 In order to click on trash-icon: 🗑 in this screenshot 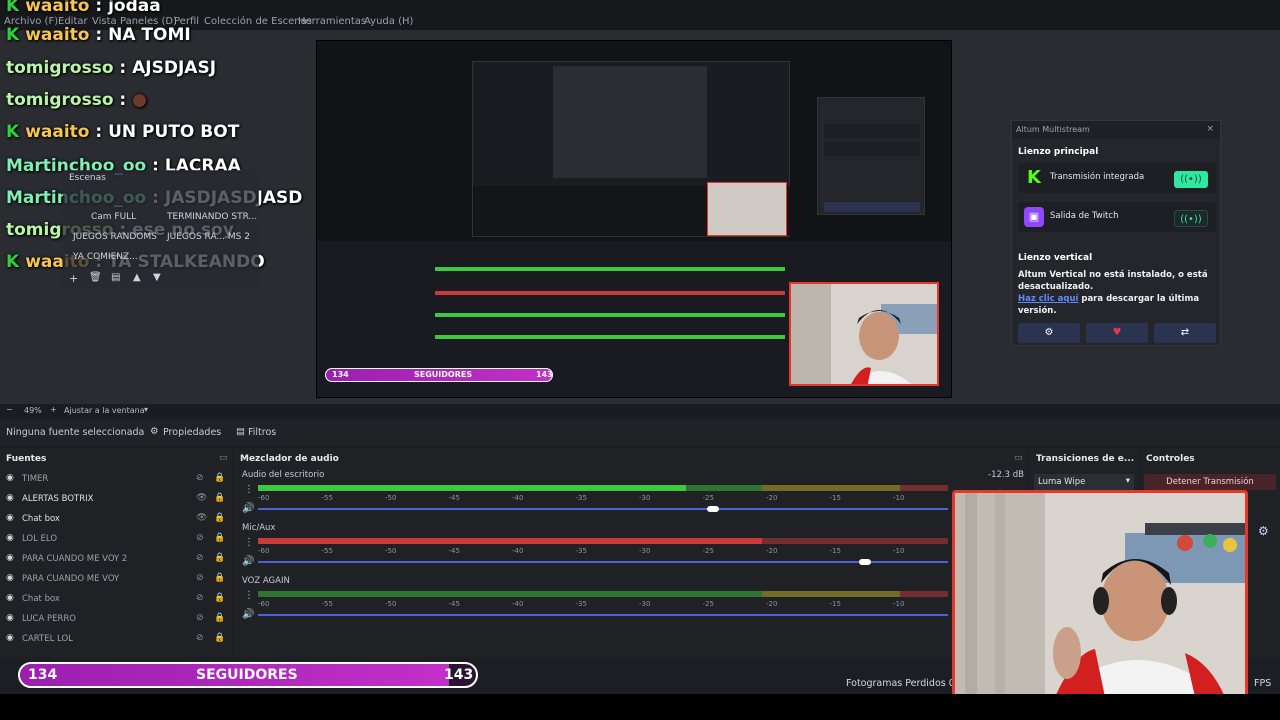, I will do `click(95, 277)`.